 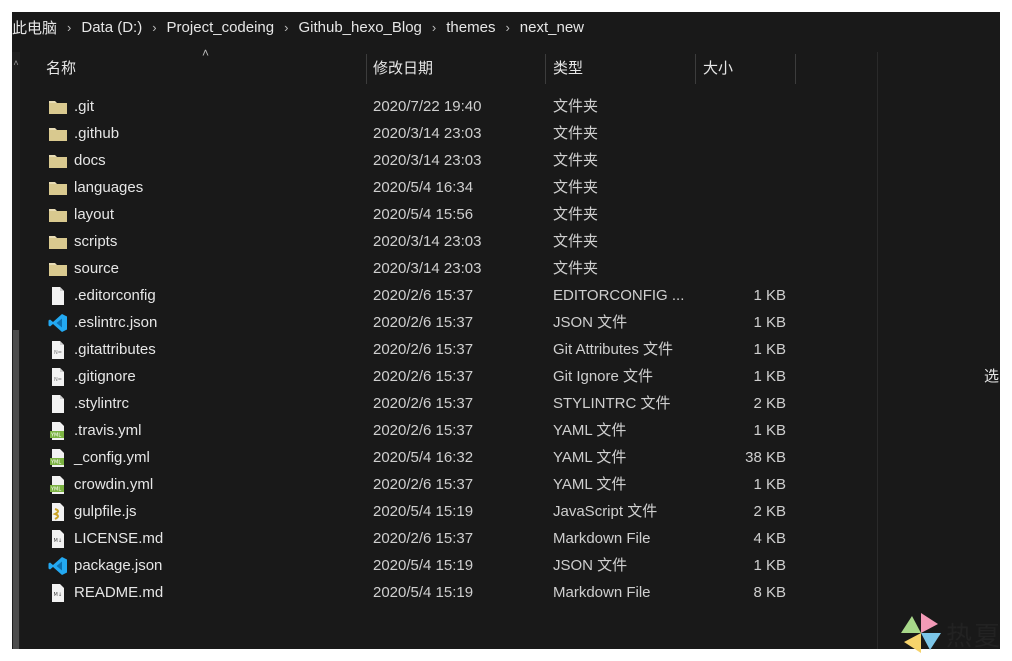 I want to click on nav-pane-scrollbar: ˄, so click(x=16, y=350).